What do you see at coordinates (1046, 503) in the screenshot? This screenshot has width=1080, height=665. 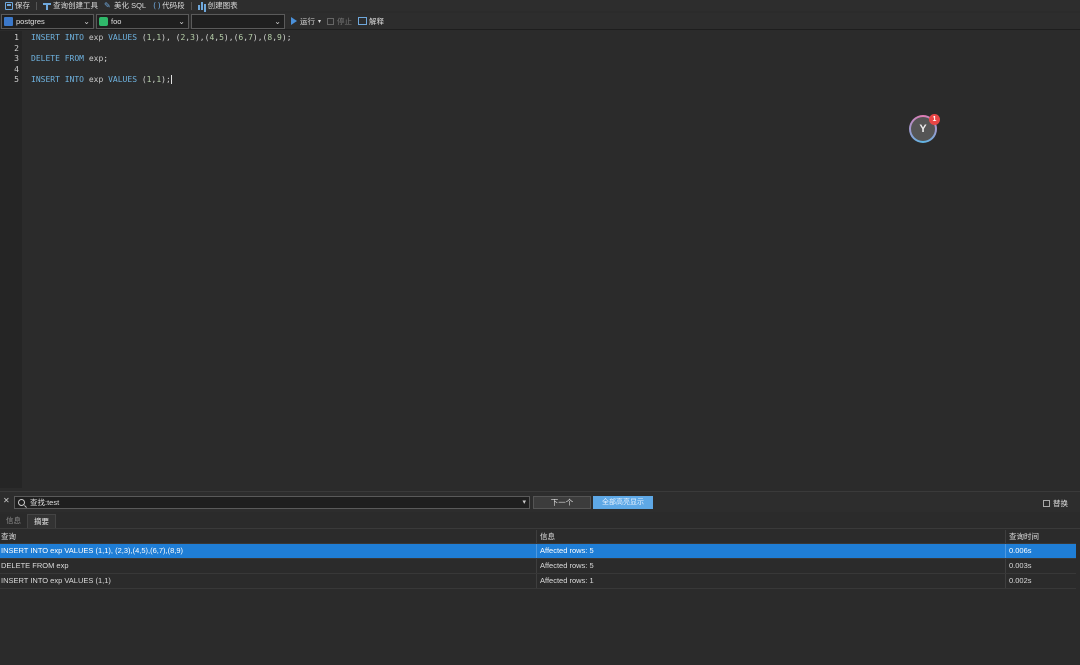 I see `replace-checkbox` at bounding box center [1046, 503].